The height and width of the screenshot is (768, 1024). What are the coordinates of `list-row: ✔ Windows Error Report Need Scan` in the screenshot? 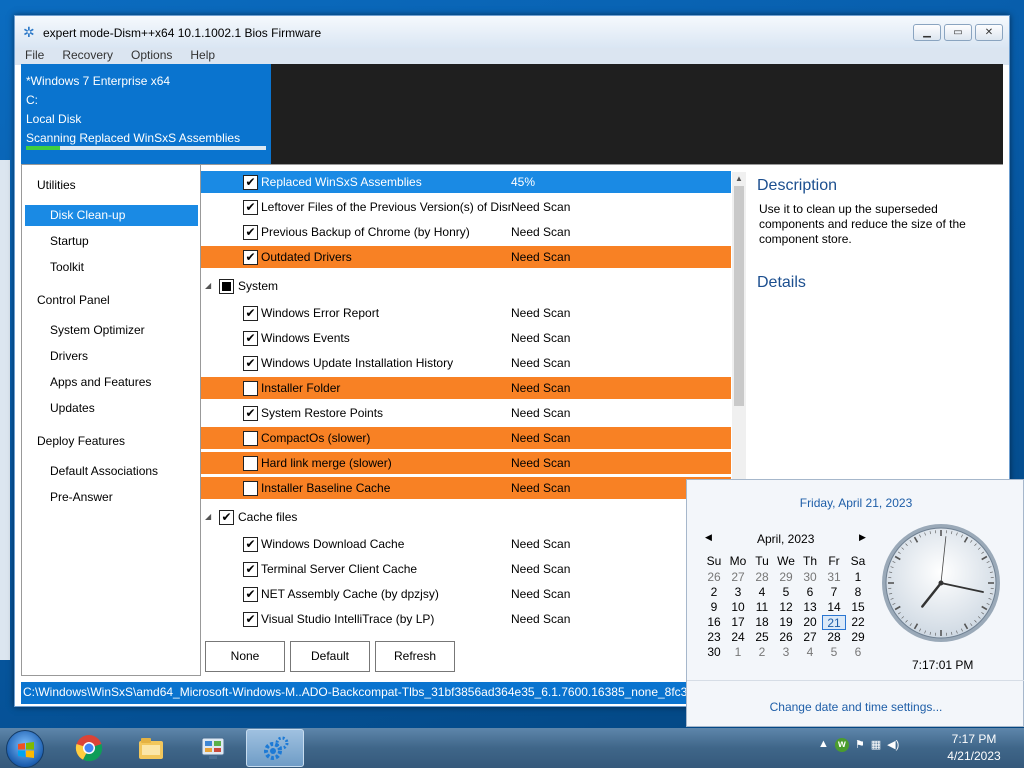 It's located at (466, 313).